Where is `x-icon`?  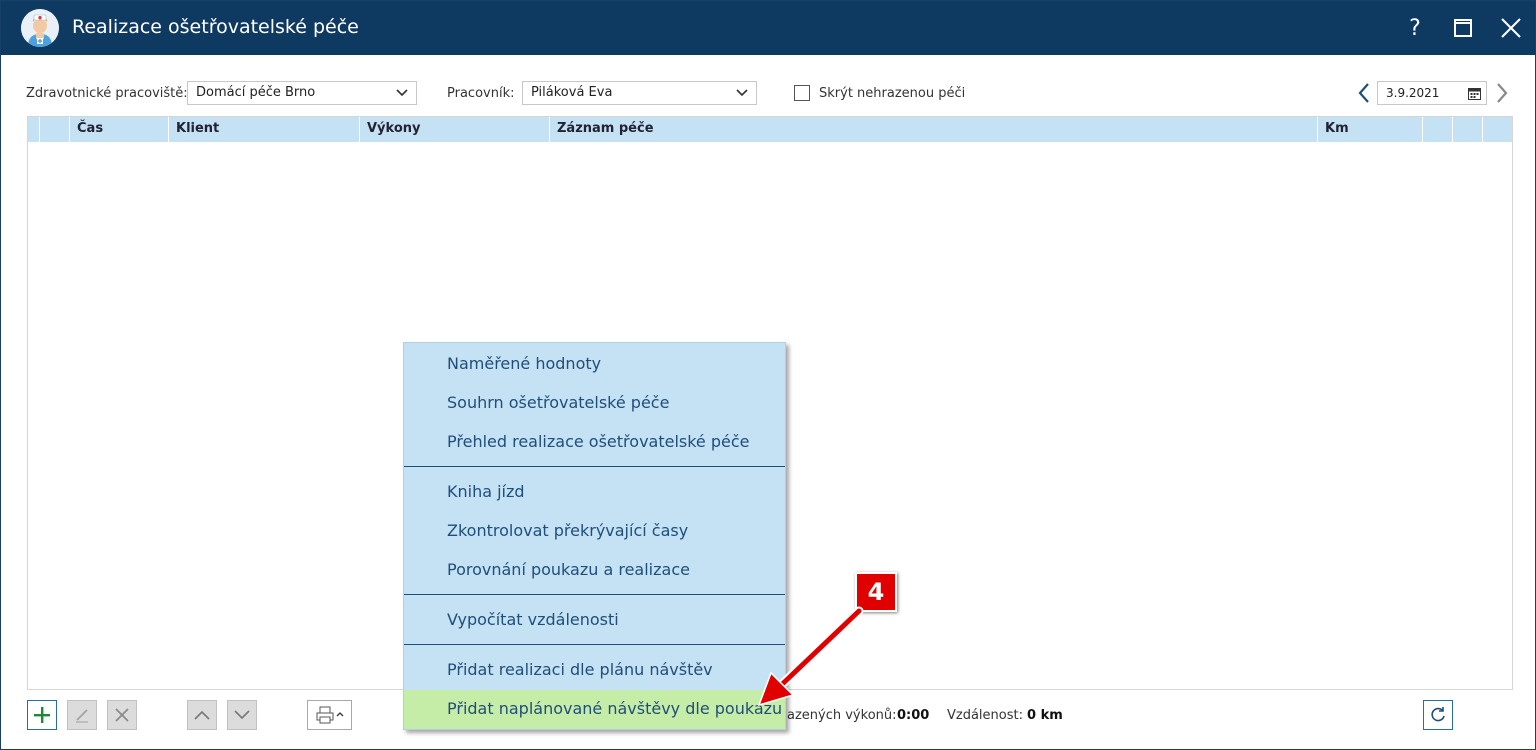
x-icon is located at coordinates (122, 715).